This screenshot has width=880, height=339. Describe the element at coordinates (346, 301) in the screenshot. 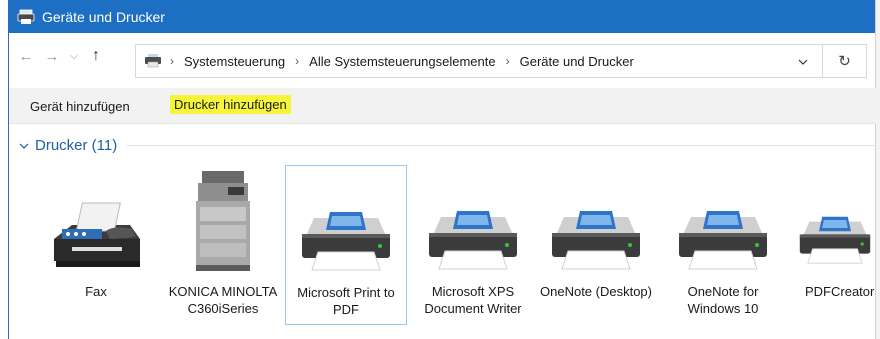

I see `device-label: Microsoft Print to PDF` at that location.